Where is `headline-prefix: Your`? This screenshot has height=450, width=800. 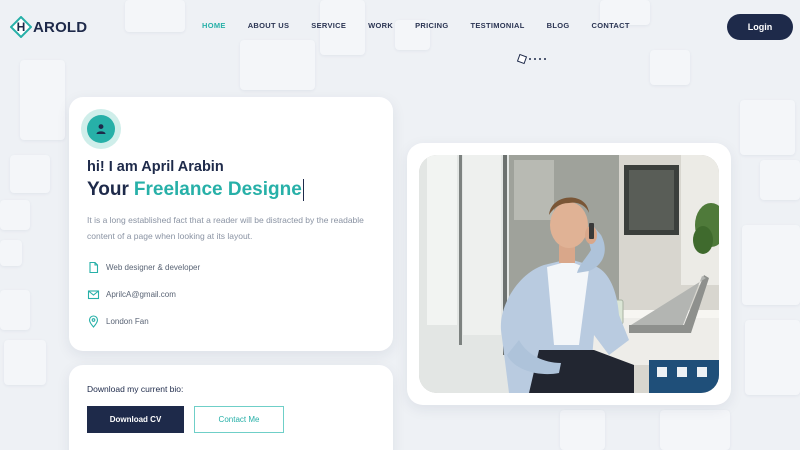
headline-prefix: Your is located at coordinates (108, 189).